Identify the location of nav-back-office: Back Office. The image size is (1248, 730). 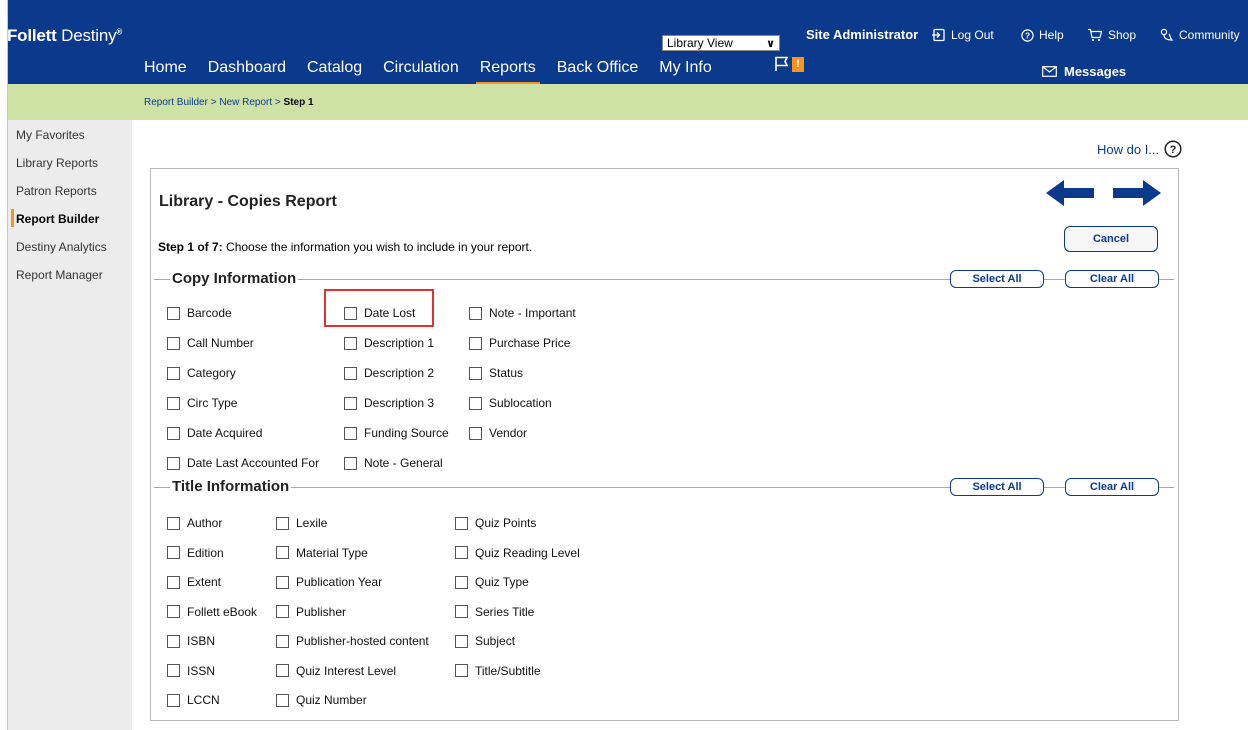
(598, 70).